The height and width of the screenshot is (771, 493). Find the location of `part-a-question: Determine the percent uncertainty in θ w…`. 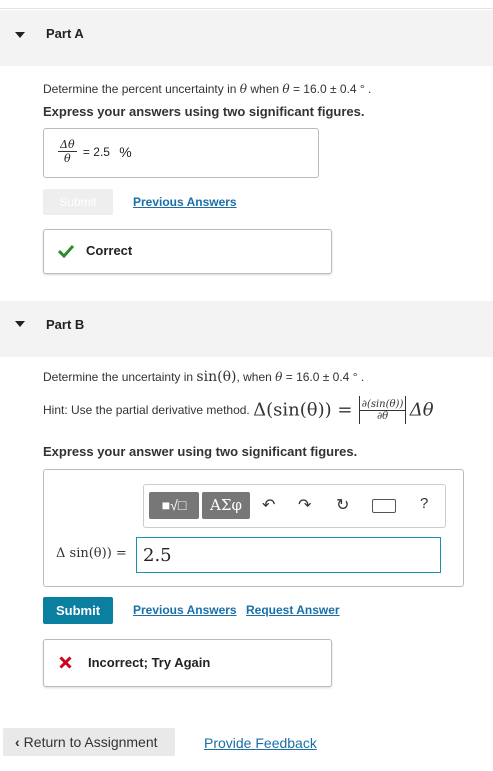

part-a-question: Determine the percent uncertainty in θ w… is located at coordinates (207, 89).